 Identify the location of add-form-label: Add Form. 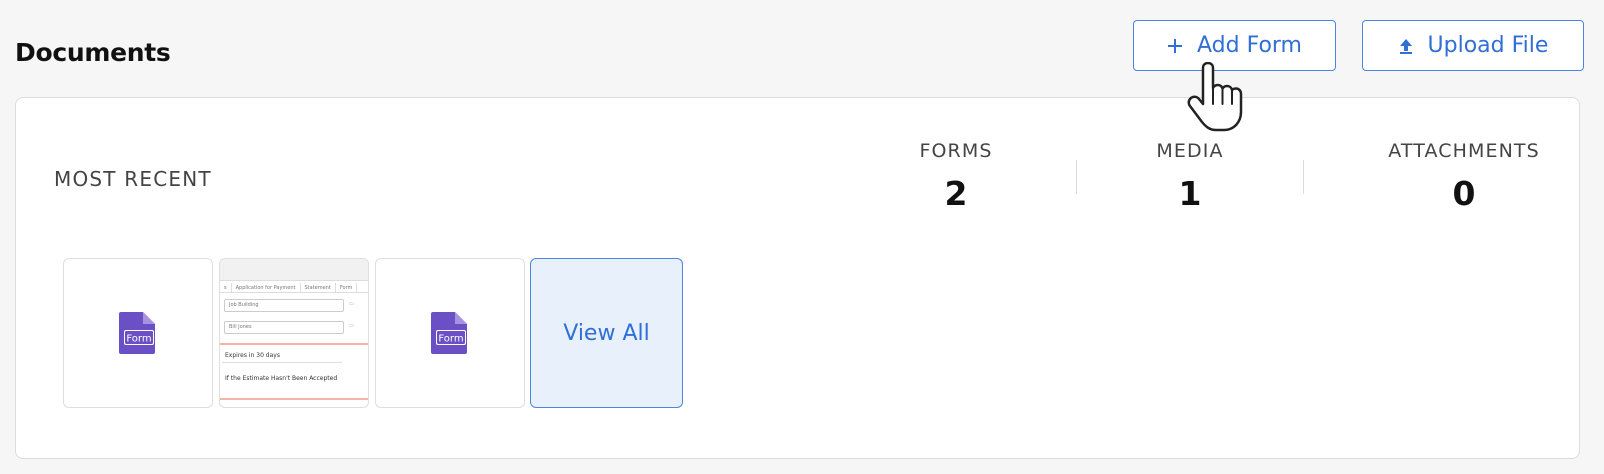
(1249, 45).